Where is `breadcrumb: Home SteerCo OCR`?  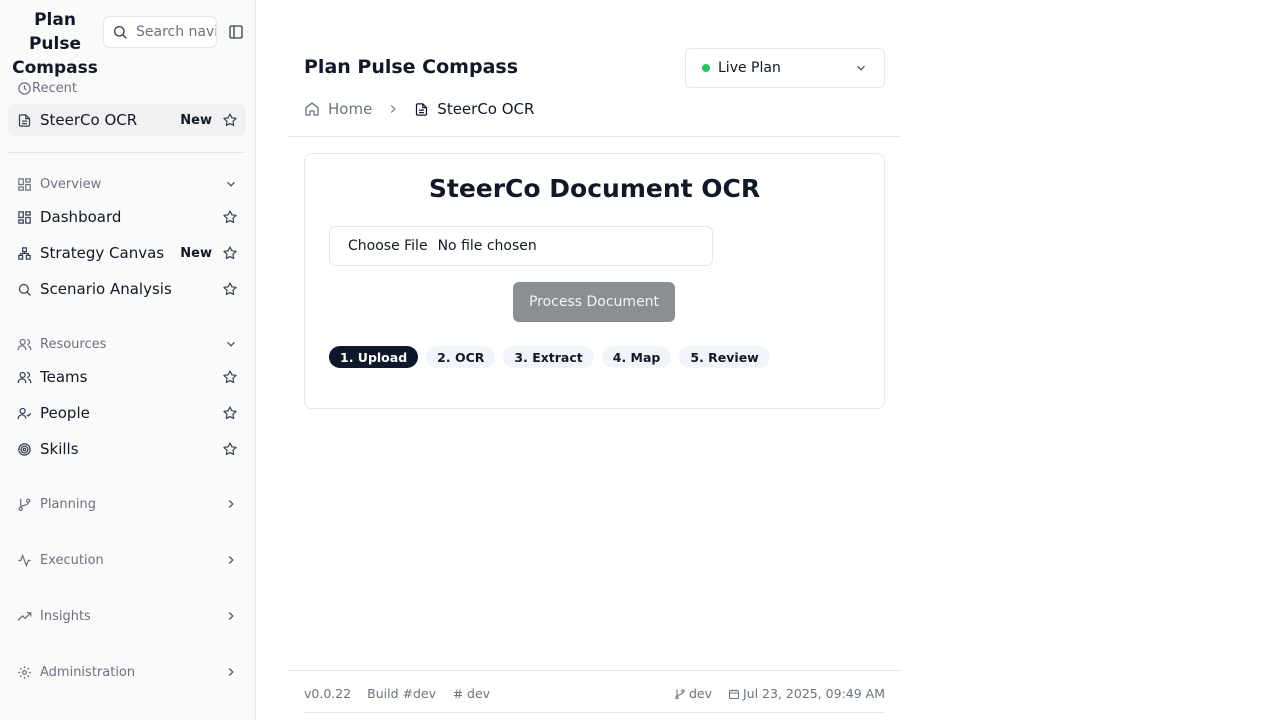 breadcrumb: Home SteerCo OCR is located at coordinates (419, 109).